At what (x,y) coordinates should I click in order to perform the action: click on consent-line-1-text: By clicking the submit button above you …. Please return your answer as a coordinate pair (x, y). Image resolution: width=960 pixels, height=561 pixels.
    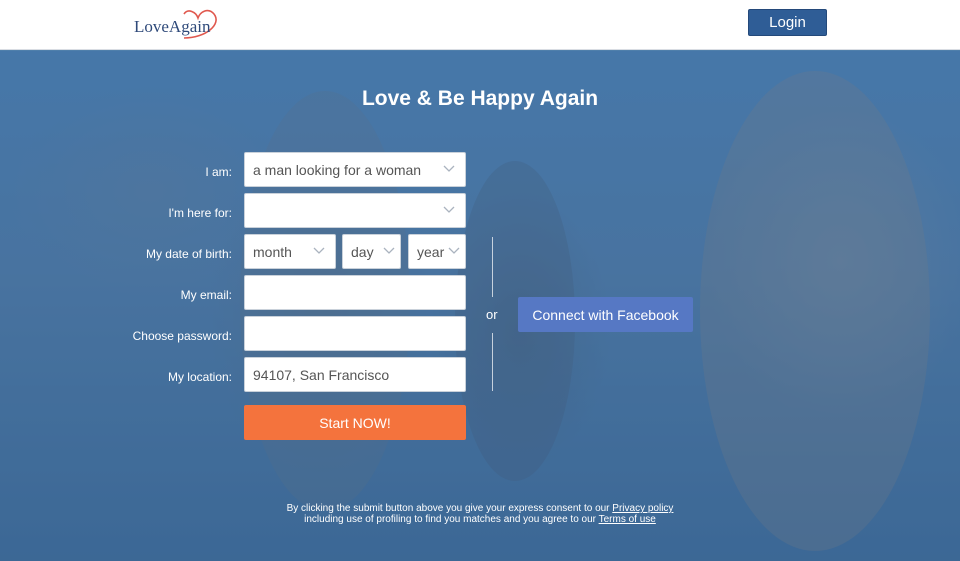
    Looking at the image, I should click on (449, 508).